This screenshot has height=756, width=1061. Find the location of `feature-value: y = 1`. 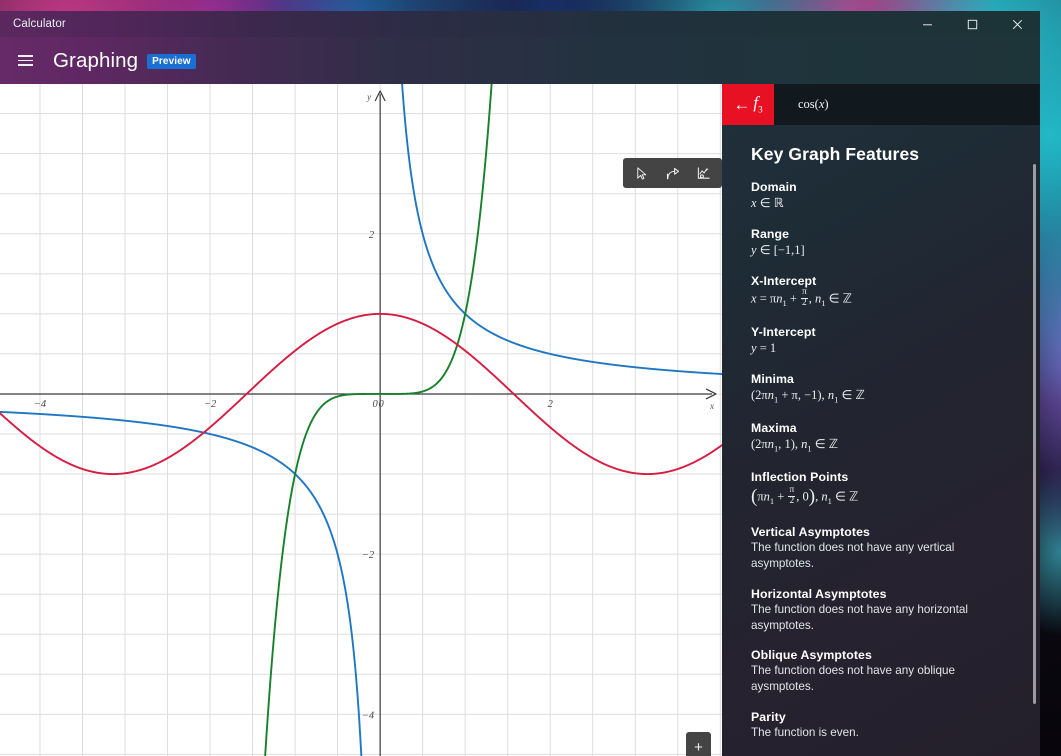

feature-value: y = 1 is located at coordinates (764, 347).